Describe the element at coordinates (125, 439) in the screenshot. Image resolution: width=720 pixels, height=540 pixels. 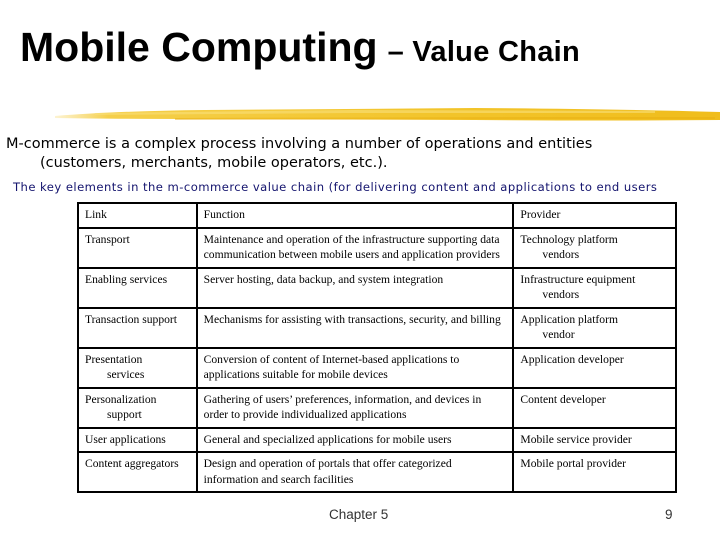
I see `cell-link-text: User applications` at that location.